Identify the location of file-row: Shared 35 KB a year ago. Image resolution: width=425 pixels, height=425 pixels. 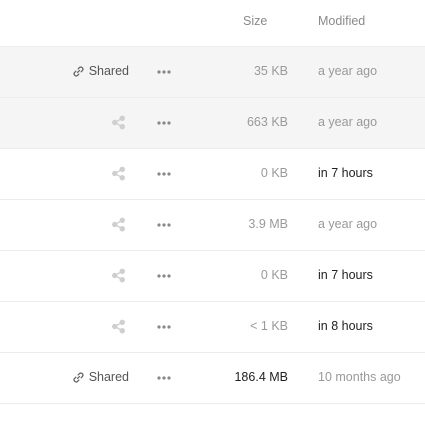
(212, 72).